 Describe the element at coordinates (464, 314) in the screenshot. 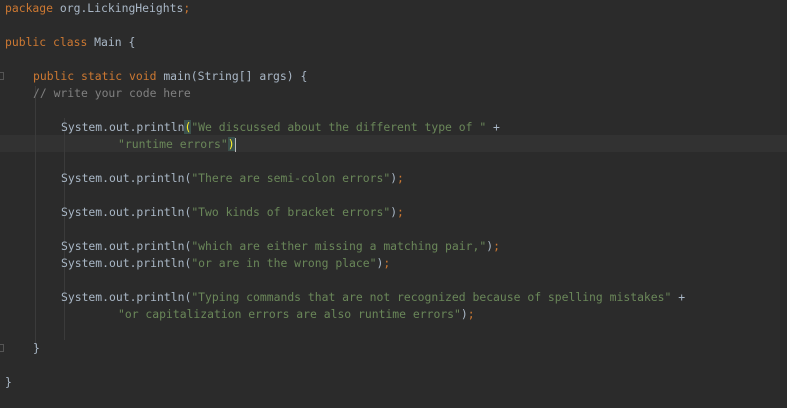

I see `close-paren: )` at that location.